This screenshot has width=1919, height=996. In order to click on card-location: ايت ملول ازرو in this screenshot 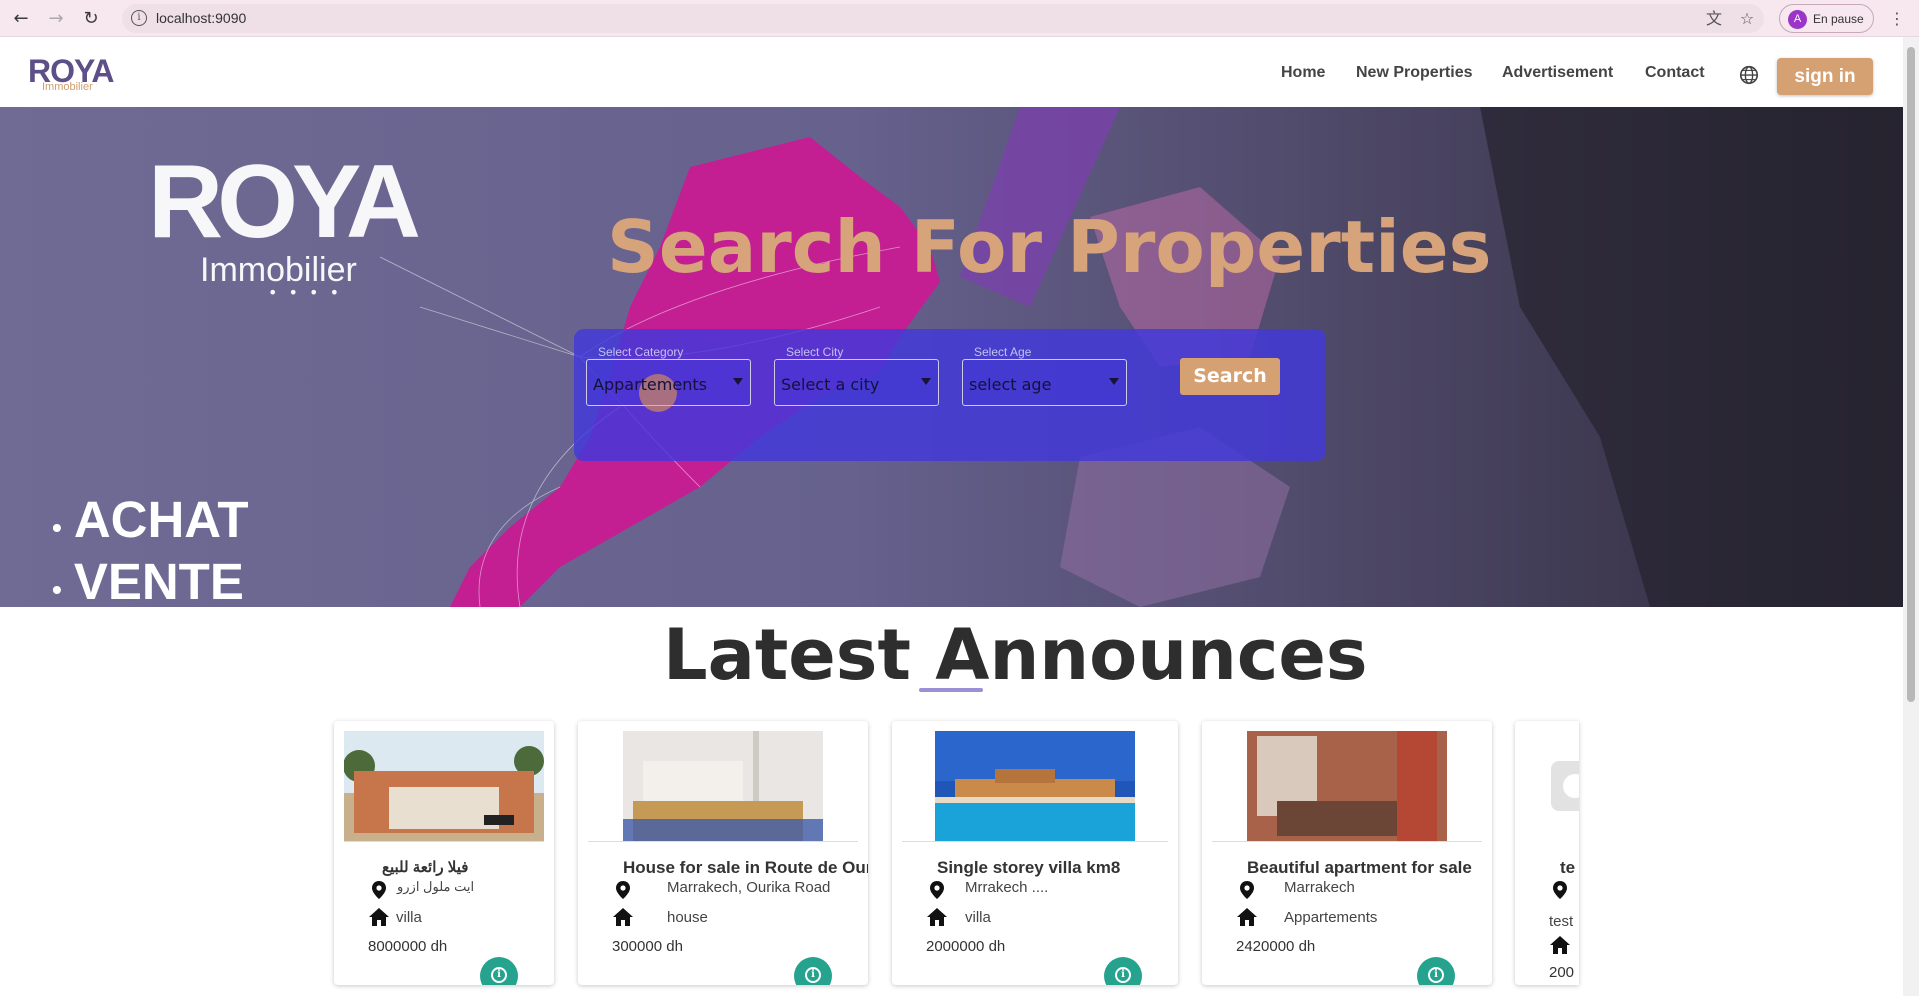, I will do `click(436, 886)`.